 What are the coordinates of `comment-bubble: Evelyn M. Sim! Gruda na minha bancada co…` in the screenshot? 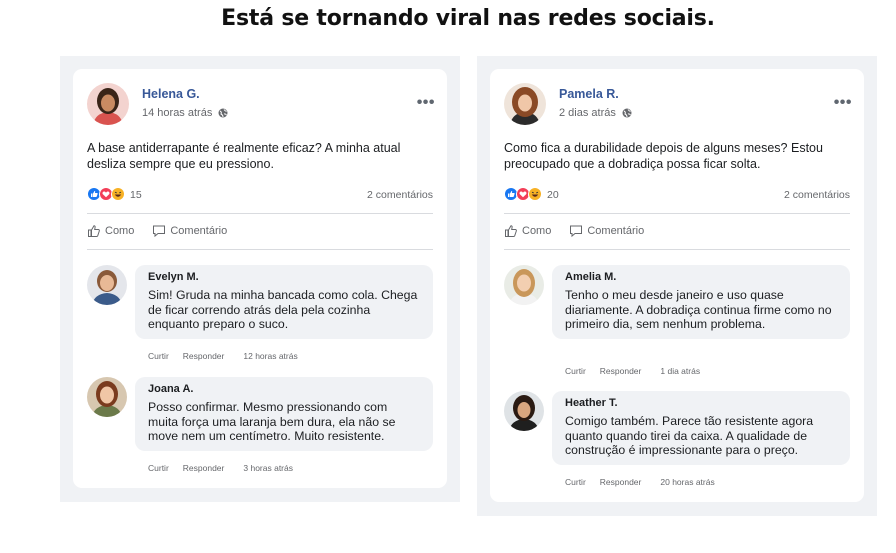 It's located at (284, 302).